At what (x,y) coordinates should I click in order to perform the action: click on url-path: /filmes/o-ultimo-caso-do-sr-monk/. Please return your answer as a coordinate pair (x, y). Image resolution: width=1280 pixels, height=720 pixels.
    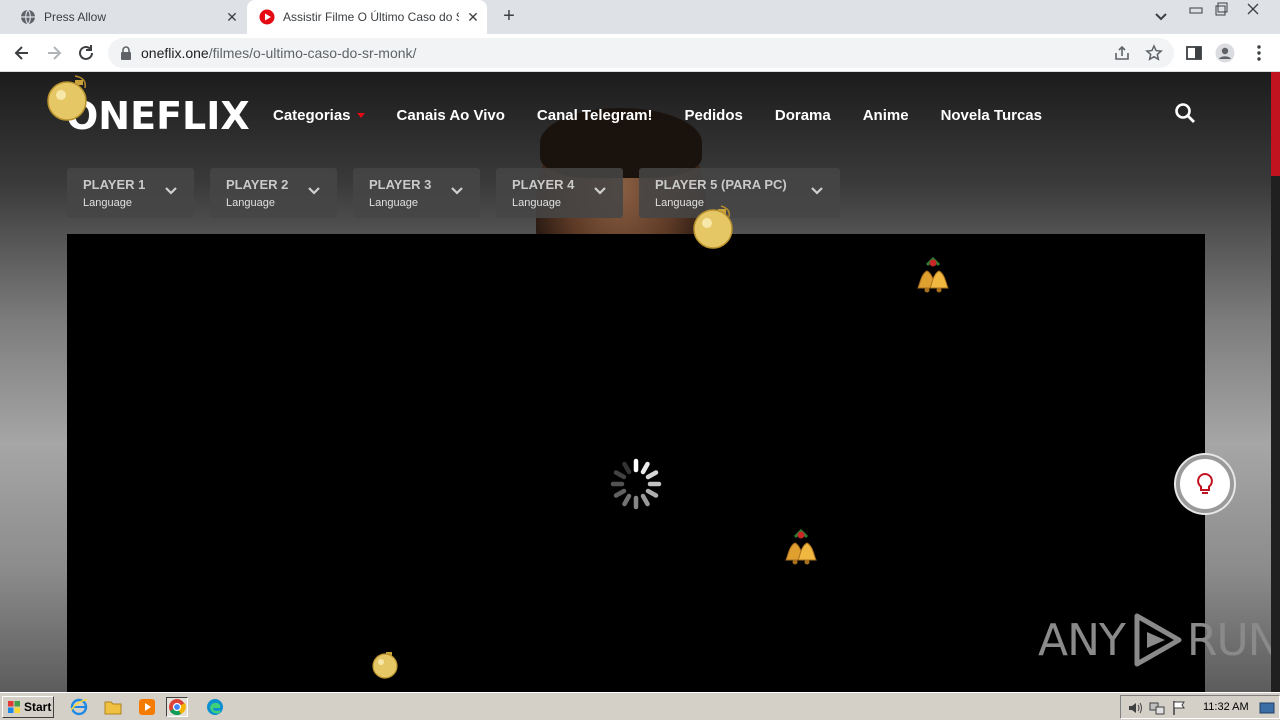
    Looking at the image, I should click on (312, 53).